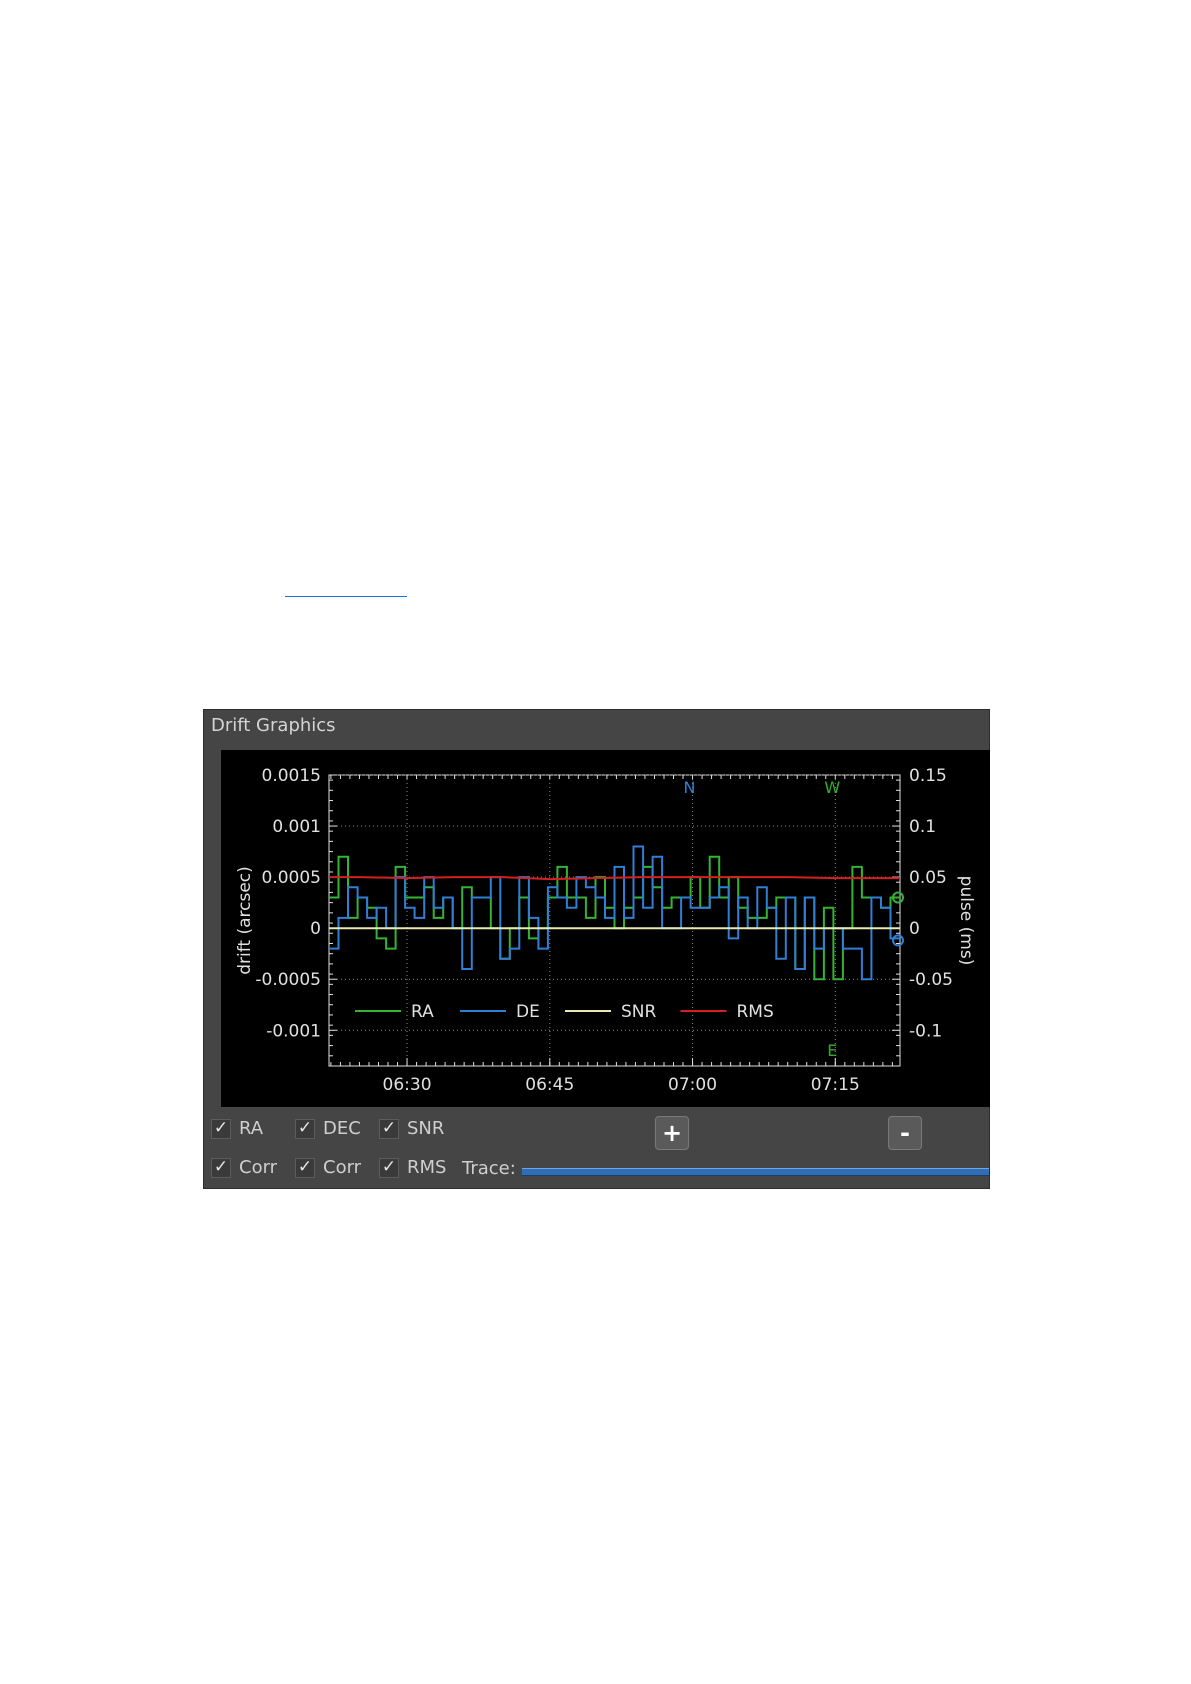  What do you see at coordinates (755, 1172) in the screenshot?
I see `trace-slider` at bounding box center [755, 1172].